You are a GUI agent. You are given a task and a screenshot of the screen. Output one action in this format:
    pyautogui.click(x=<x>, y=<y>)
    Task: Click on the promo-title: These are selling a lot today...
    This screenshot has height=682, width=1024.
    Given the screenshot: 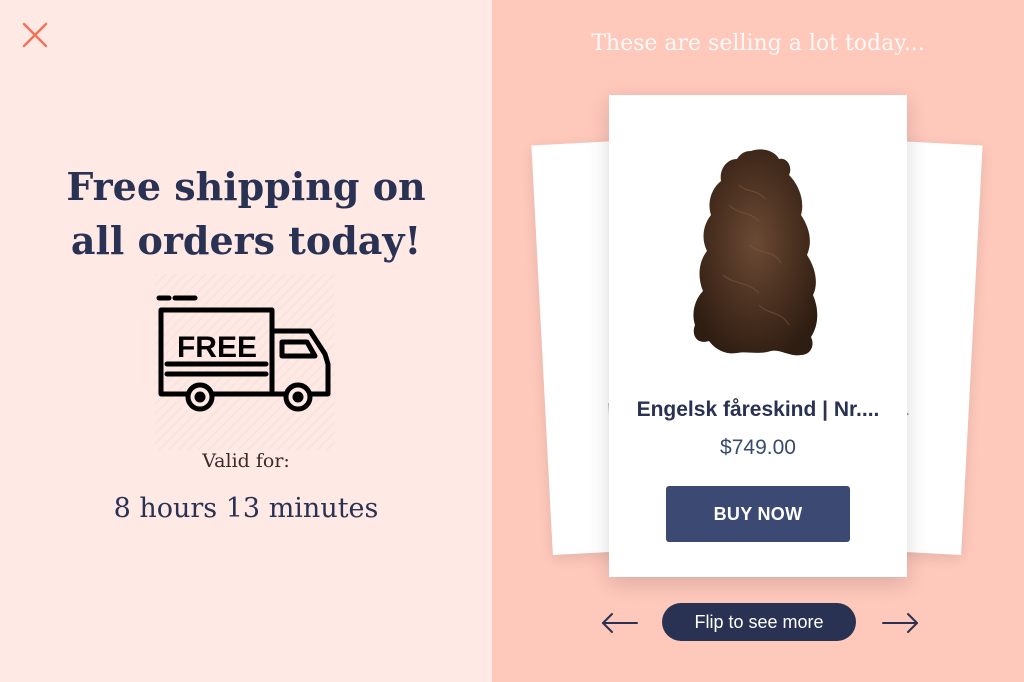 What is the action you would take?
    pyautogui.click(x=758, y=43)
    